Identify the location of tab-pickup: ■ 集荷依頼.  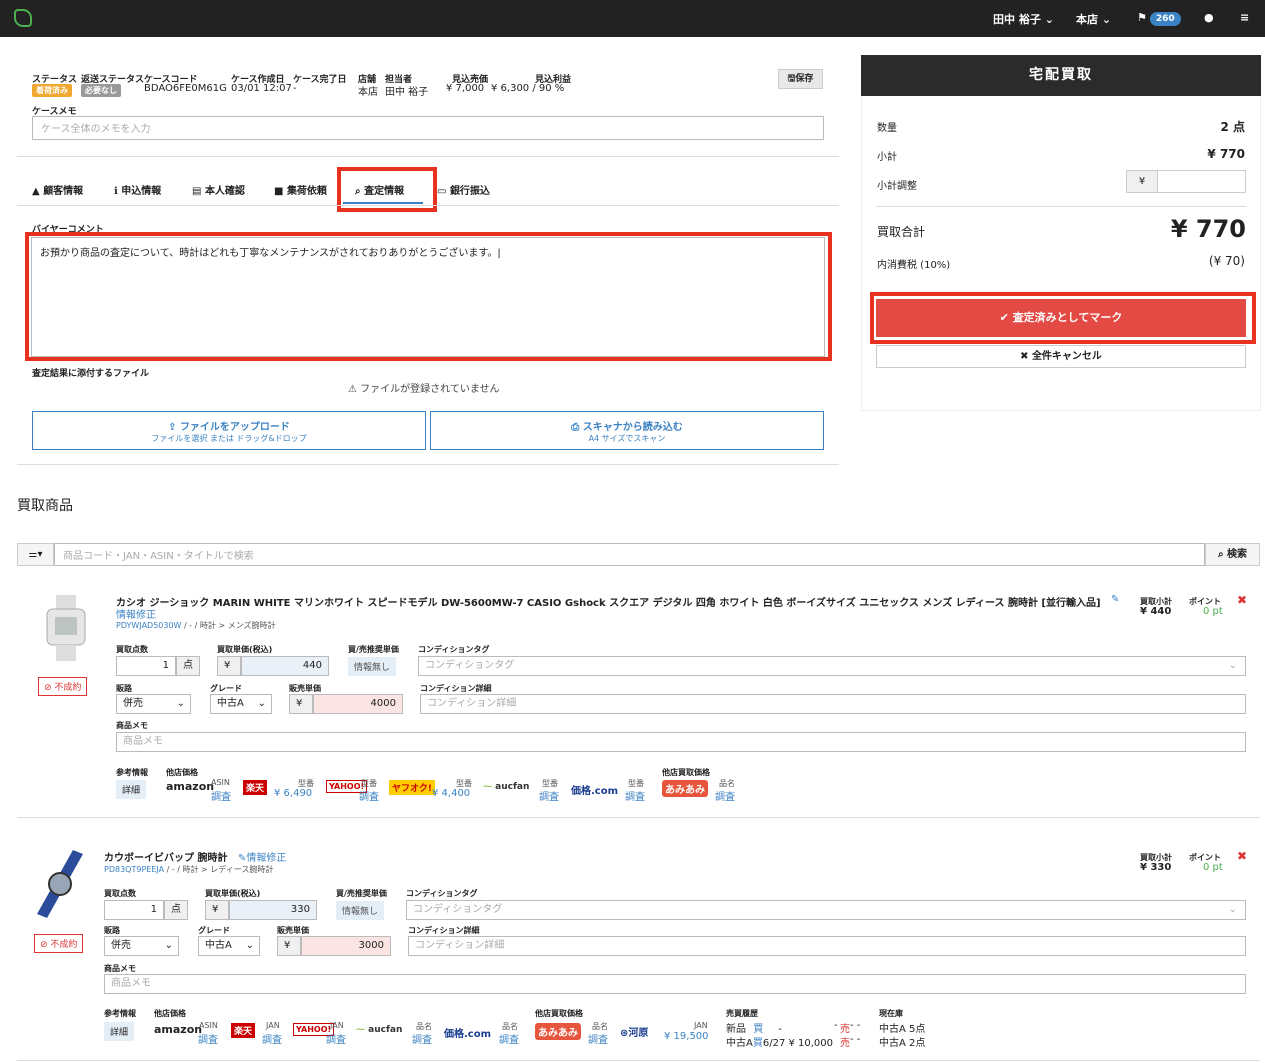
(300, 189).